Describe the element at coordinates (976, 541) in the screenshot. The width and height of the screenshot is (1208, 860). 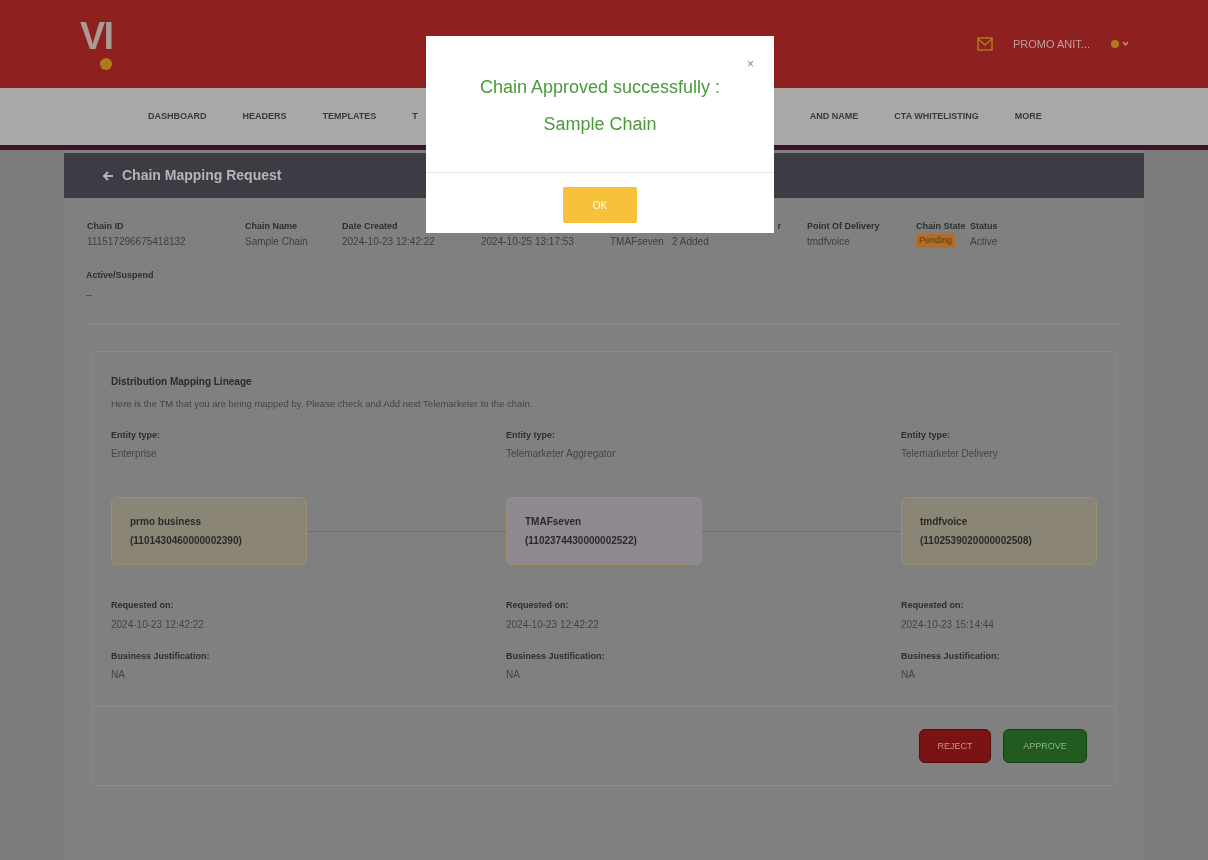
I see `entity-id: (1102539020000002508)` at that location.